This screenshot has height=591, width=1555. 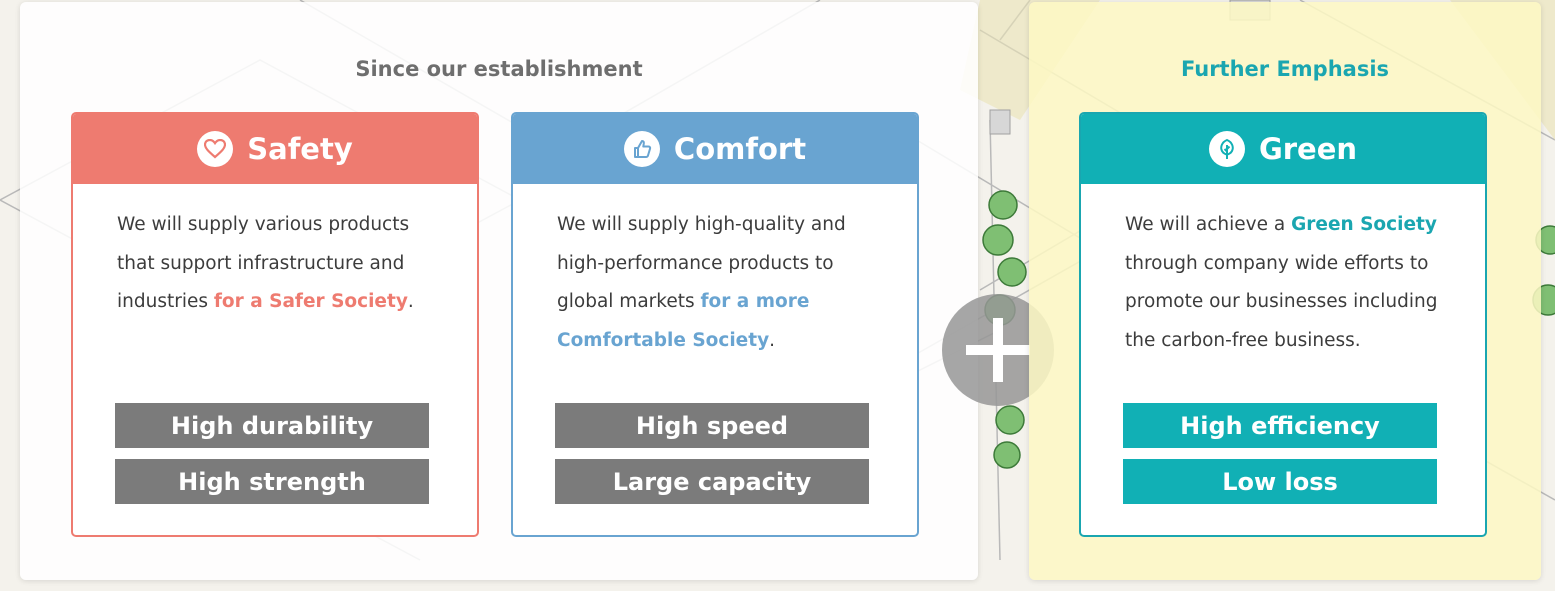 What do you see at coordinates (310, 301) in the screenshot?
I see `safety-highlight: for a Safer Society` at bounding box center [310, 301].